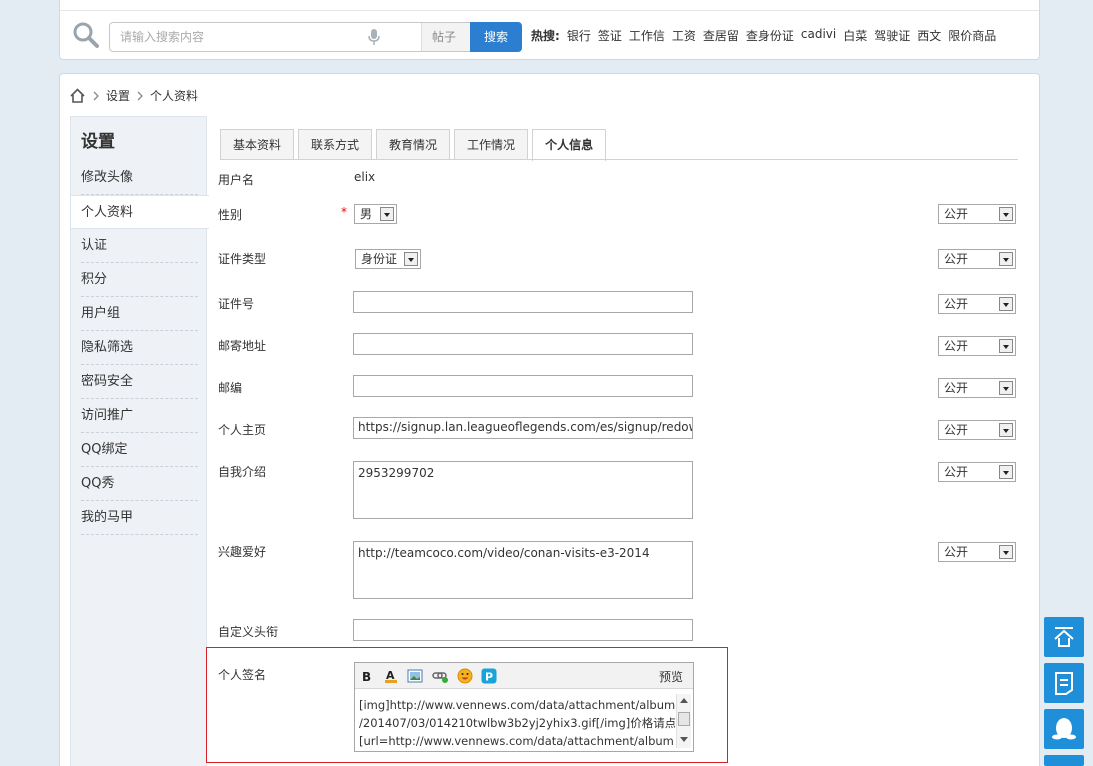 This screenshot has width=1093, height=766. What do you see at coordinates (977, 472) in the screenshot?
I see `bio-privacy-select: 公开` at bounding box center [977, 472].